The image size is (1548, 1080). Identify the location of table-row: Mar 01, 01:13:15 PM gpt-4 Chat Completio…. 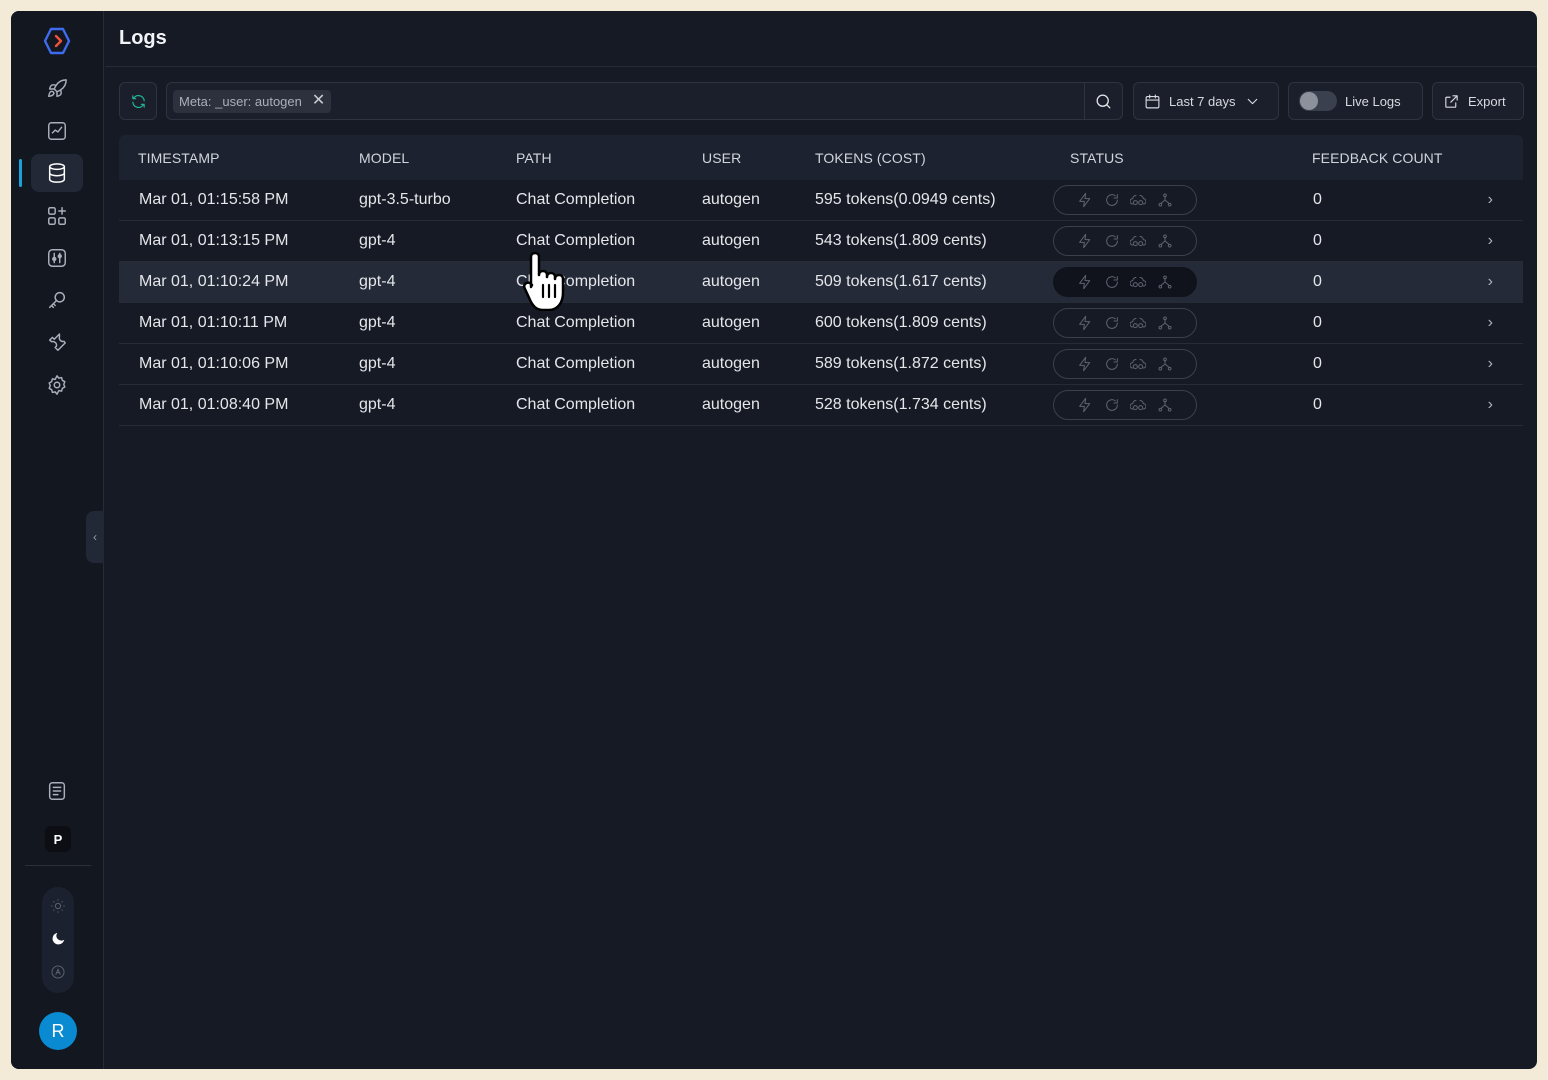
(821, 241).